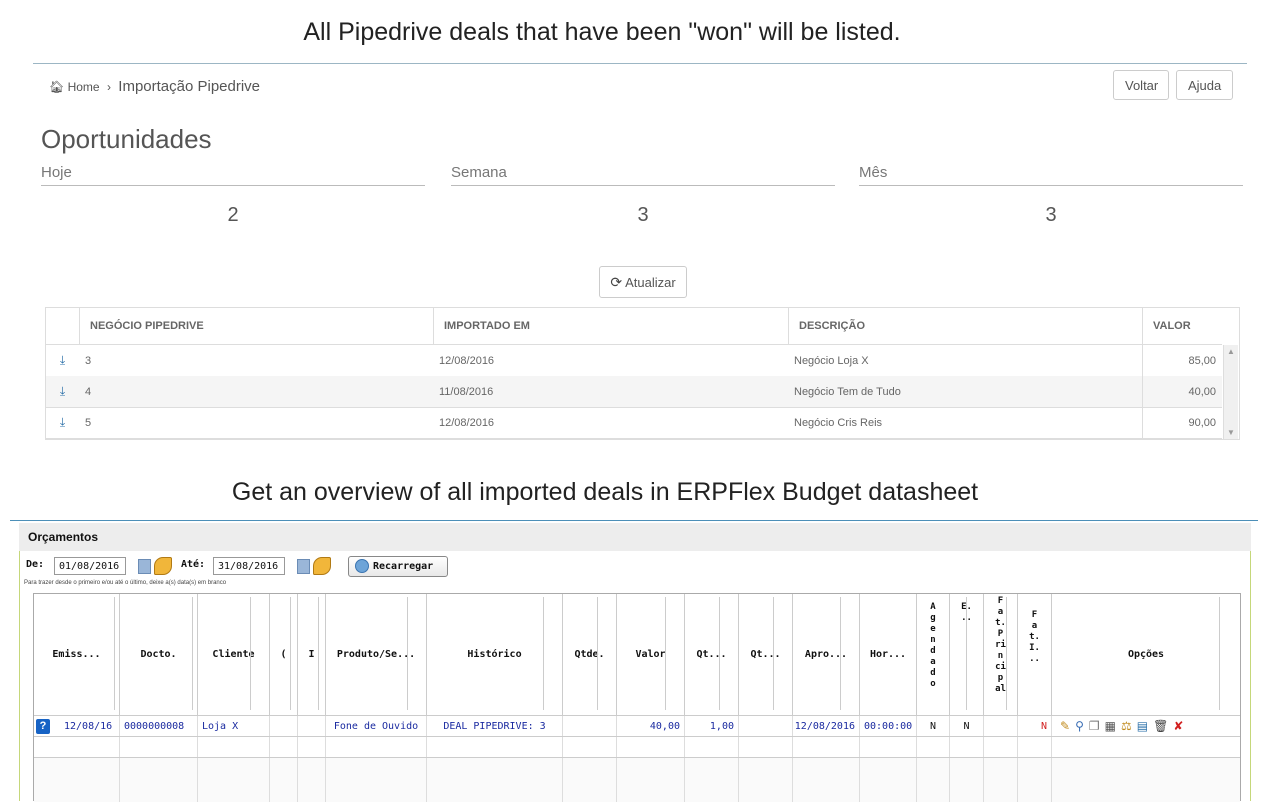 The width and height of the screenshot is (1280, 802). Describe the element at coordinates (1035, 654) in the screenshot. I see `col-fat-i: F a t. I. ..` at that location.